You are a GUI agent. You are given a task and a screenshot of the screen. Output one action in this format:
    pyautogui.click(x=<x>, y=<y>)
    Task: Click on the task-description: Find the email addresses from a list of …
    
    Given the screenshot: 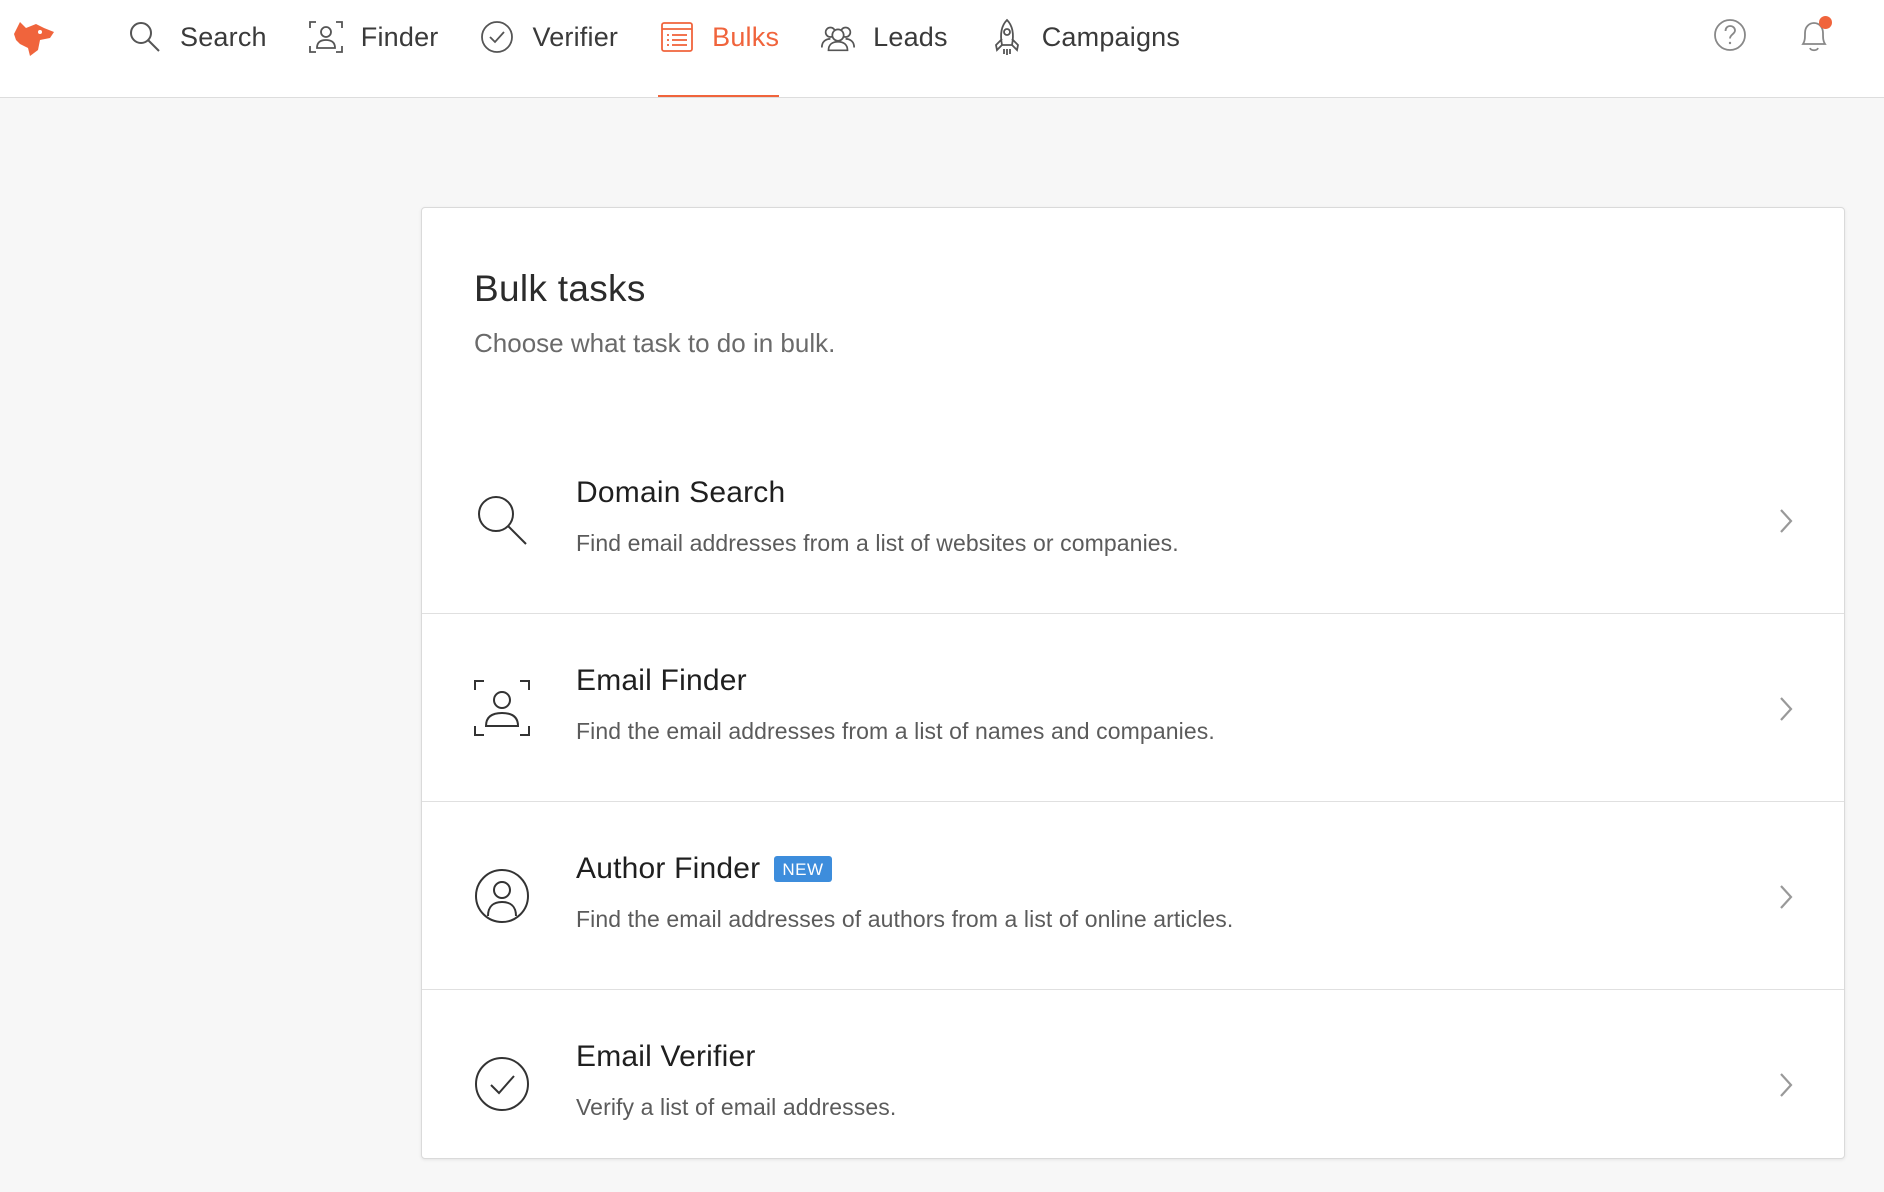 What is the action you would take?
    pyautogui.click(x=895, y=731)
    